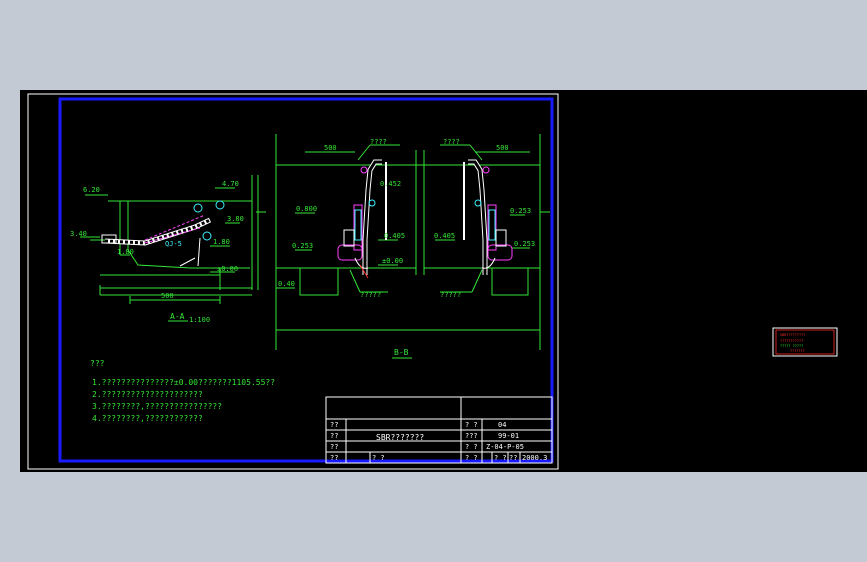 Image resolution: width=867 pixels, height=562 pixels. I want to click on bb-left-elev-2: 0.452, so click(390, 184).